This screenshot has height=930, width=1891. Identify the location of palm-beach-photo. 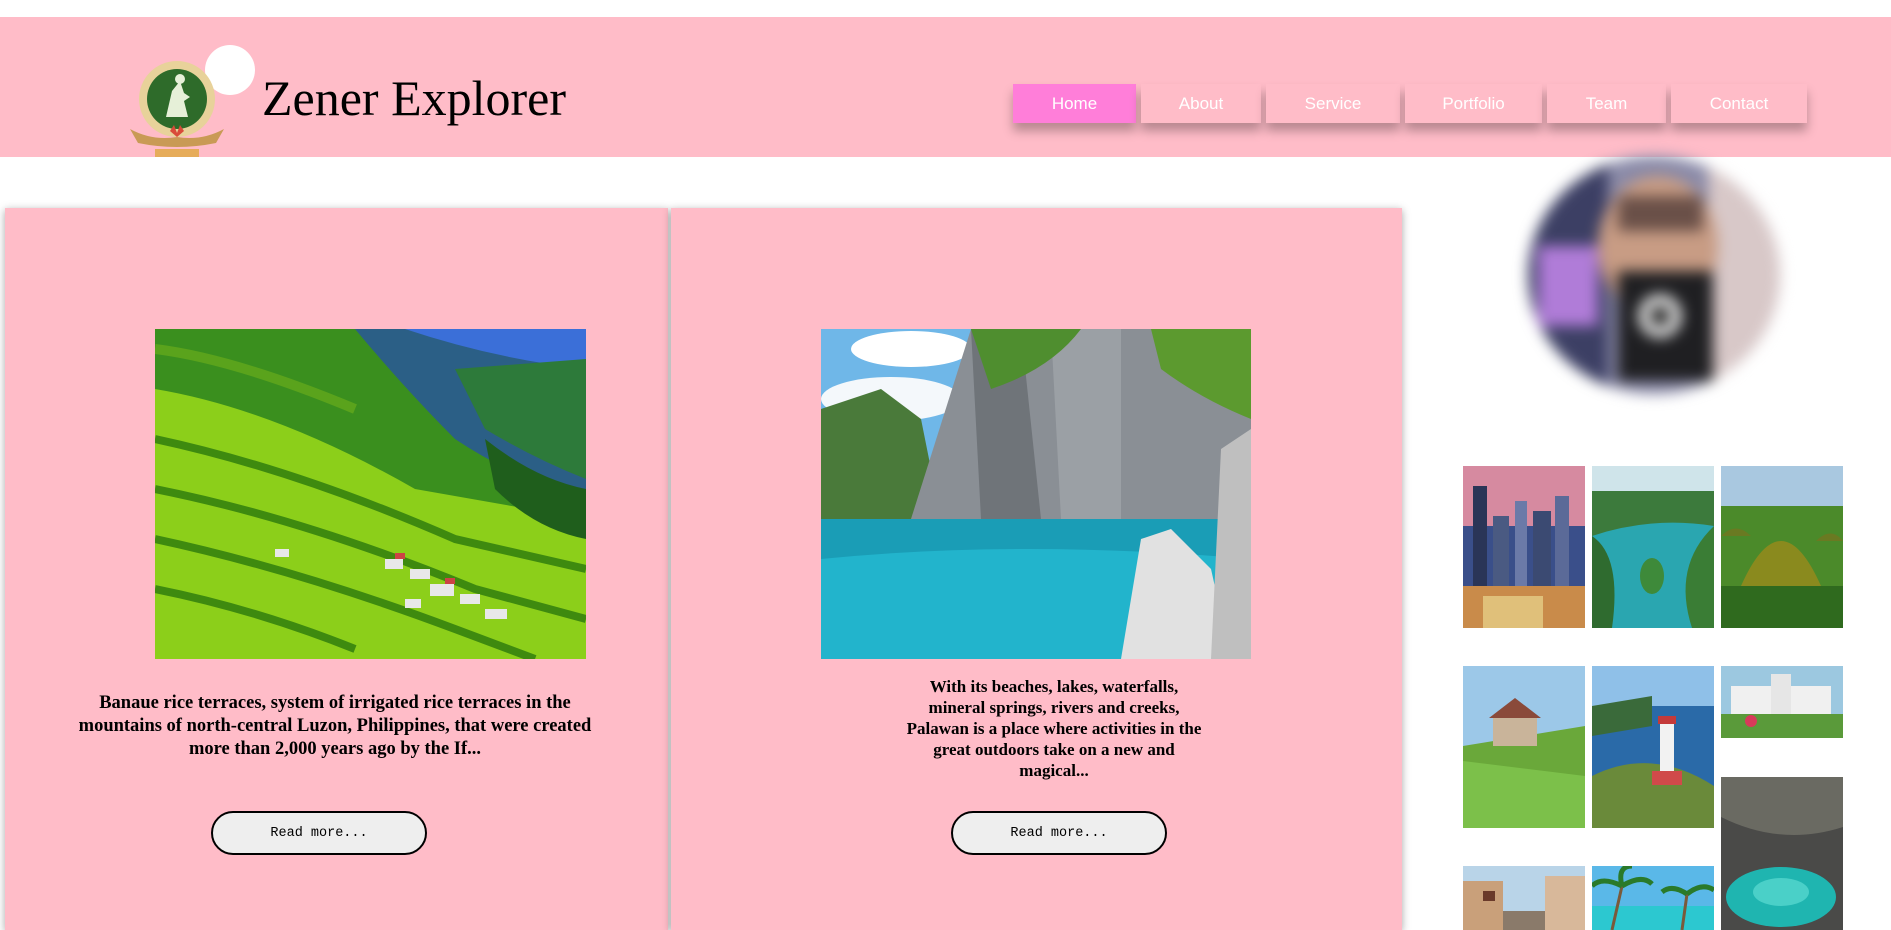
(1653, 898).